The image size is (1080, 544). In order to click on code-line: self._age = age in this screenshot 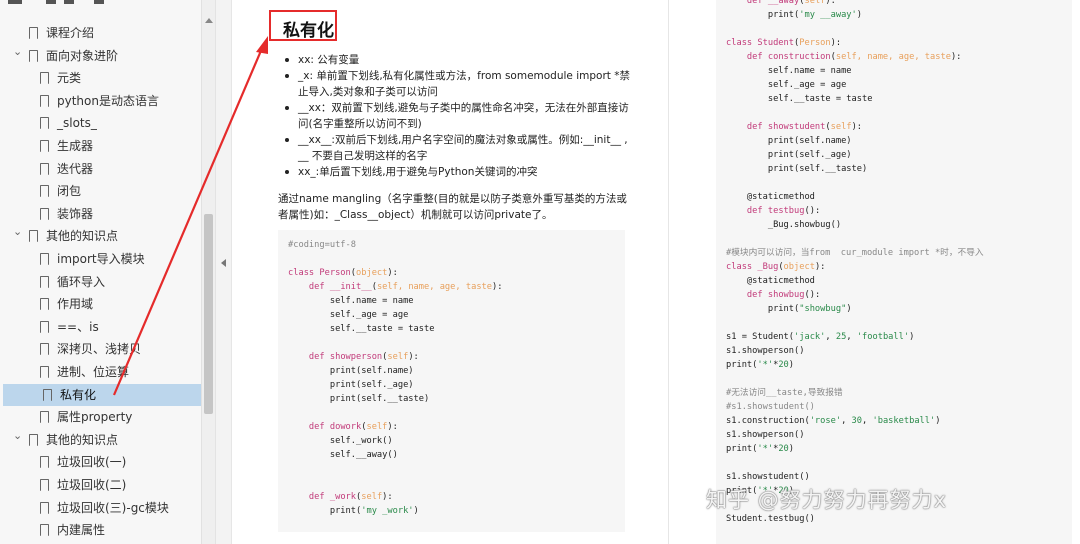, I will do `click(348, 315)`.